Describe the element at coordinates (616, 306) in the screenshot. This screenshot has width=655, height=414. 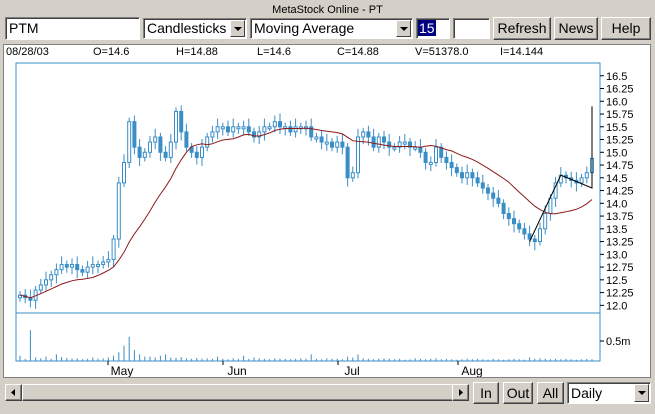
I see `y-tick-label: 12.0` at that location.